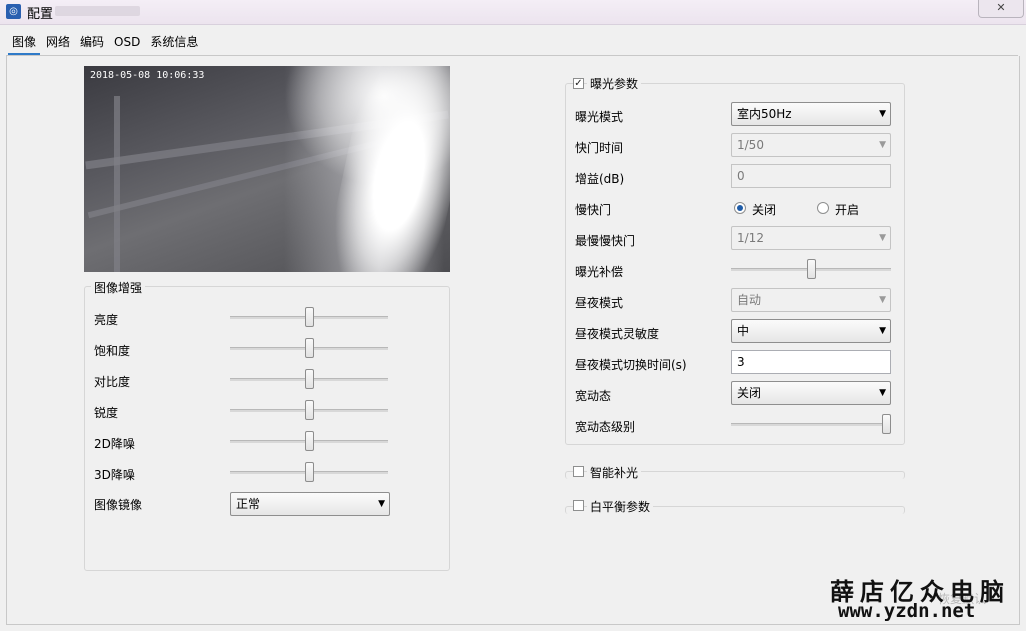 This screenshot has width=1026, height=631. Describe the element at coordinates (118, 287) in the screenshot. I see `image-enhance-title: 图像增强` at that location.